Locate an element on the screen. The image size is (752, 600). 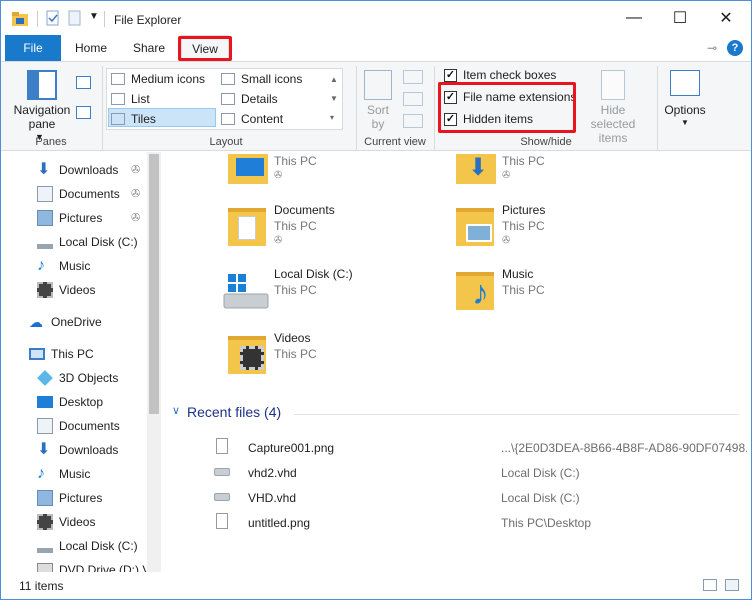
sort-by-button: Sort by is located at coordinates (378, 117).